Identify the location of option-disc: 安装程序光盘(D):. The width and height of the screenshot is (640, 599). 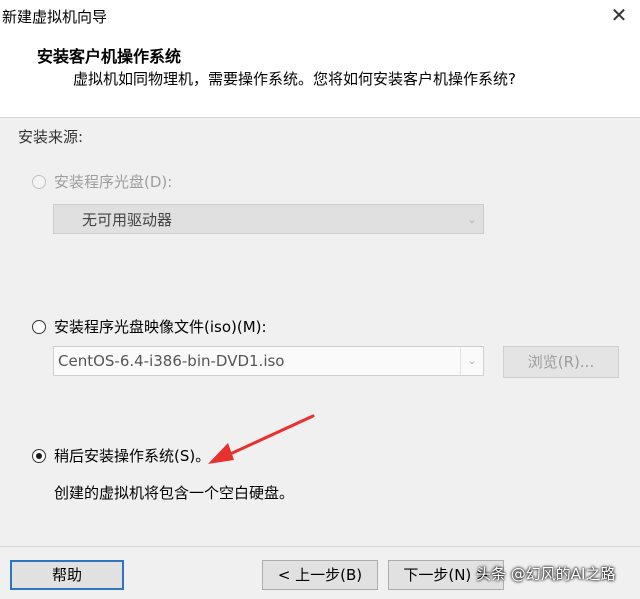
(102, 181).